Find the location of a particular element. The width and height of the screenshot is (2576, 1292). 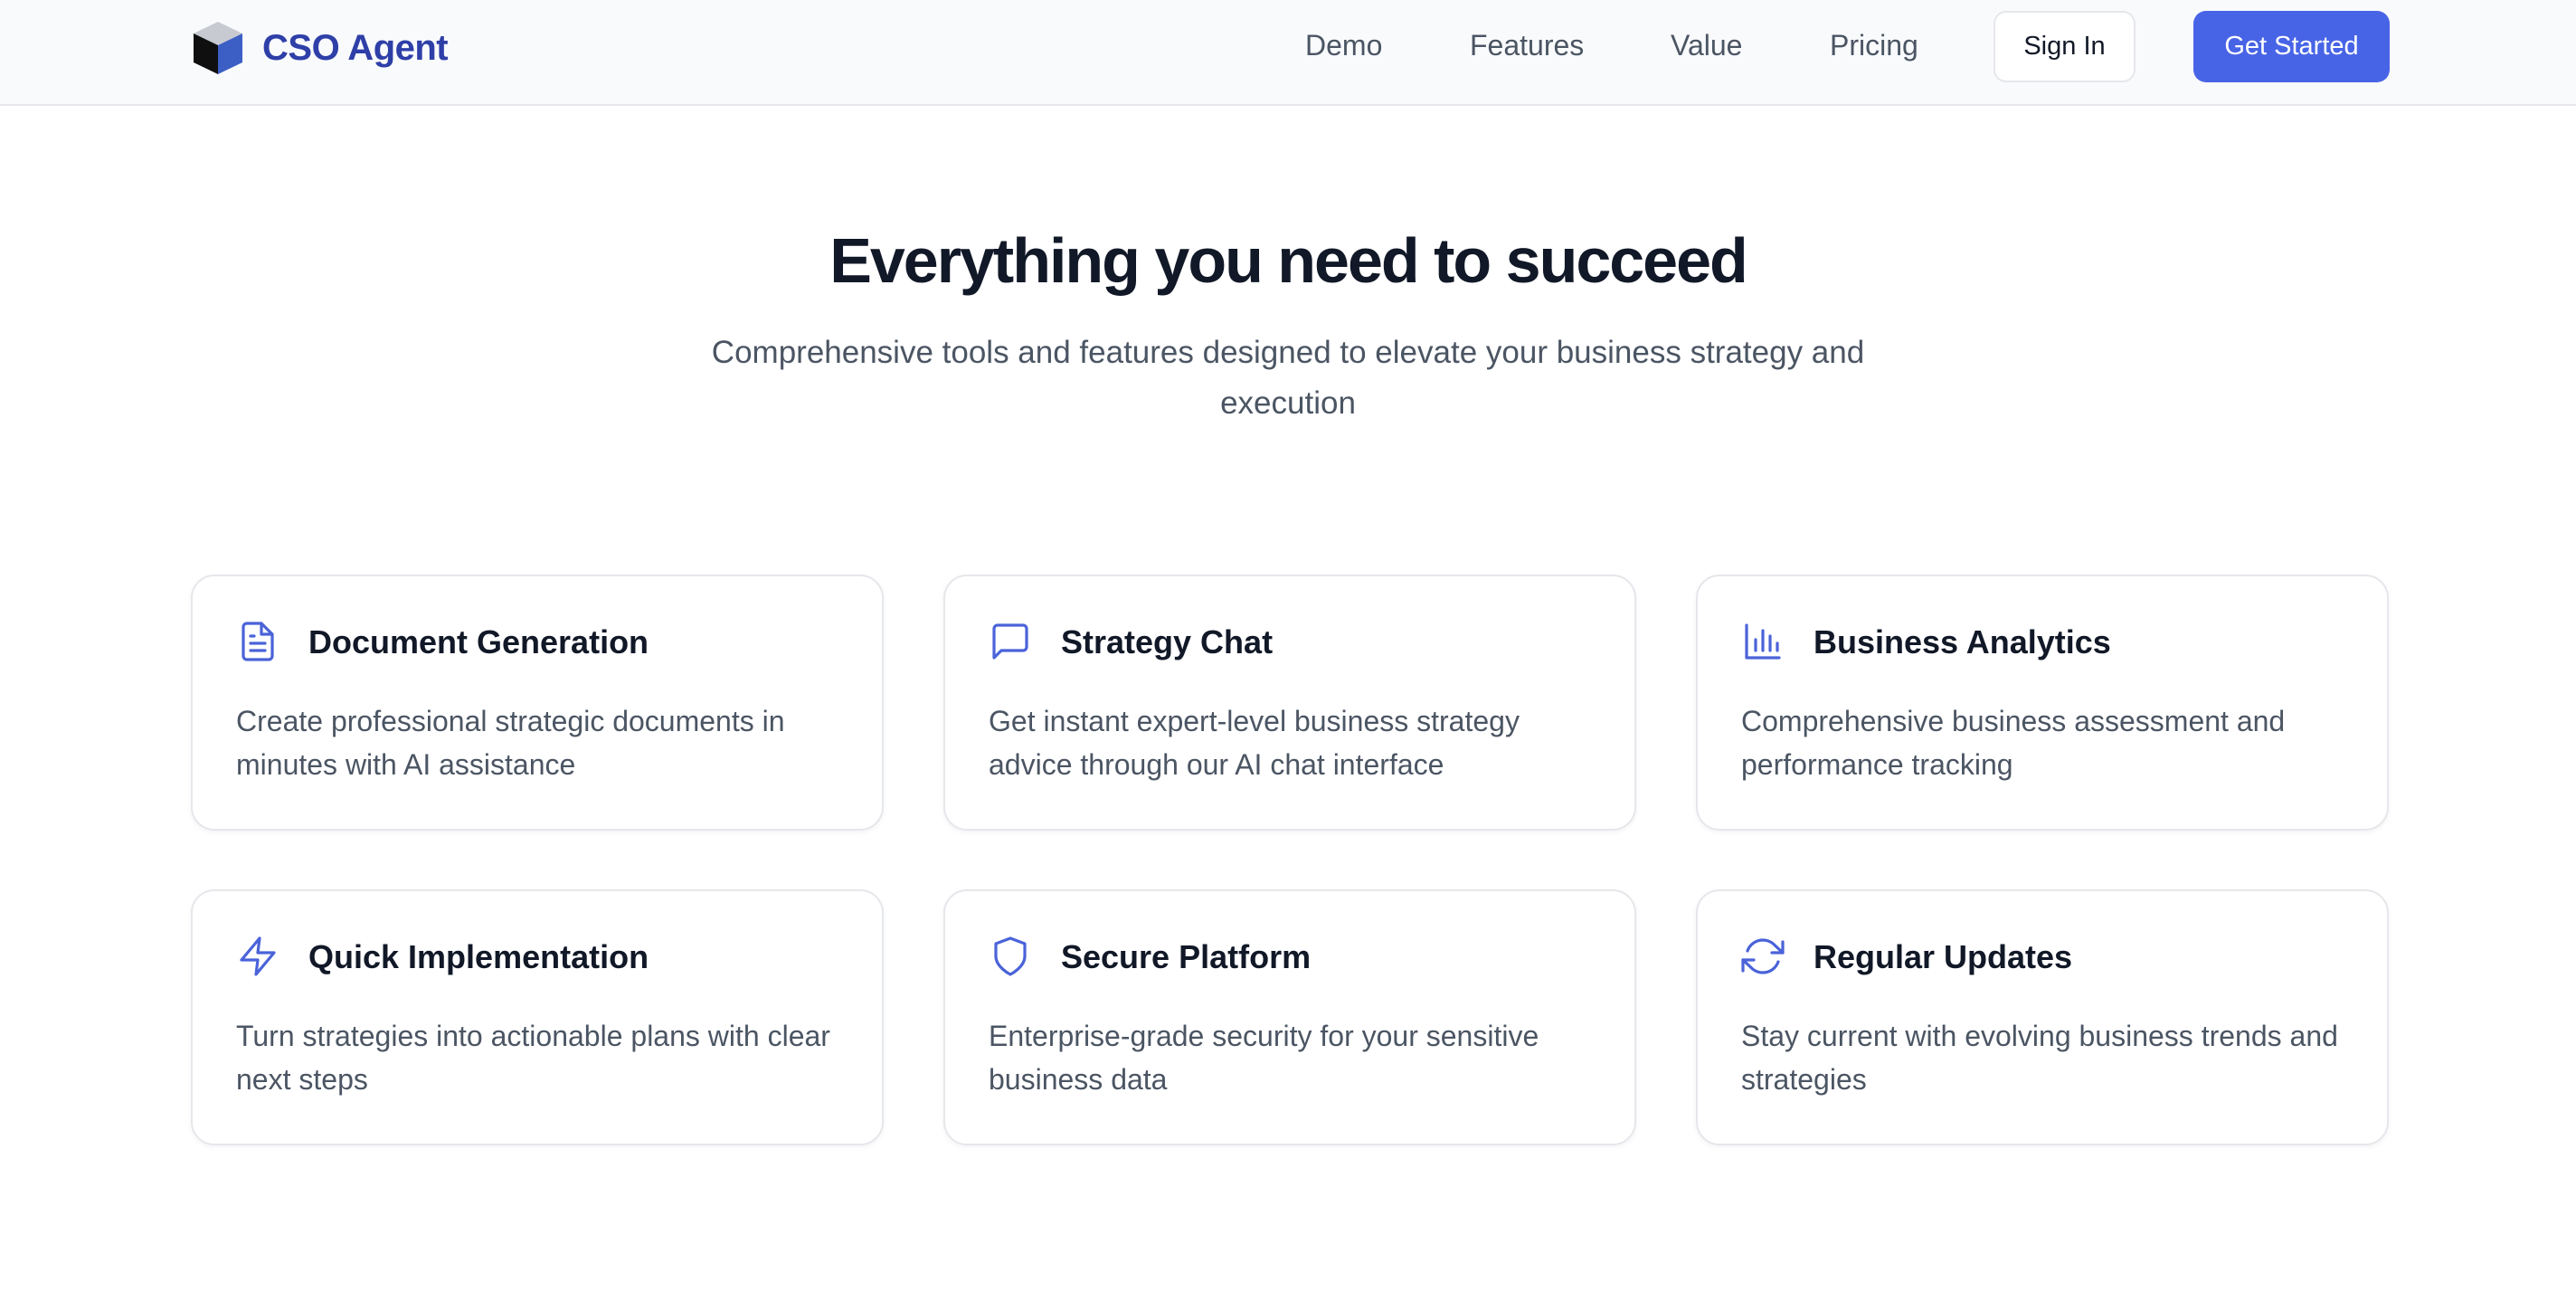

page-title: Everything you need to succeed is located at coordinates (1289, 260).